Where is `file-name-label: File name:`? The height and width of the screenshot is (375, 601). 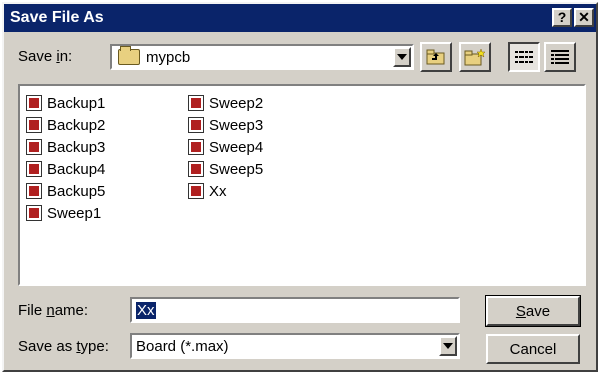
file-name-label: File name: is located at coordinates (53, 310).